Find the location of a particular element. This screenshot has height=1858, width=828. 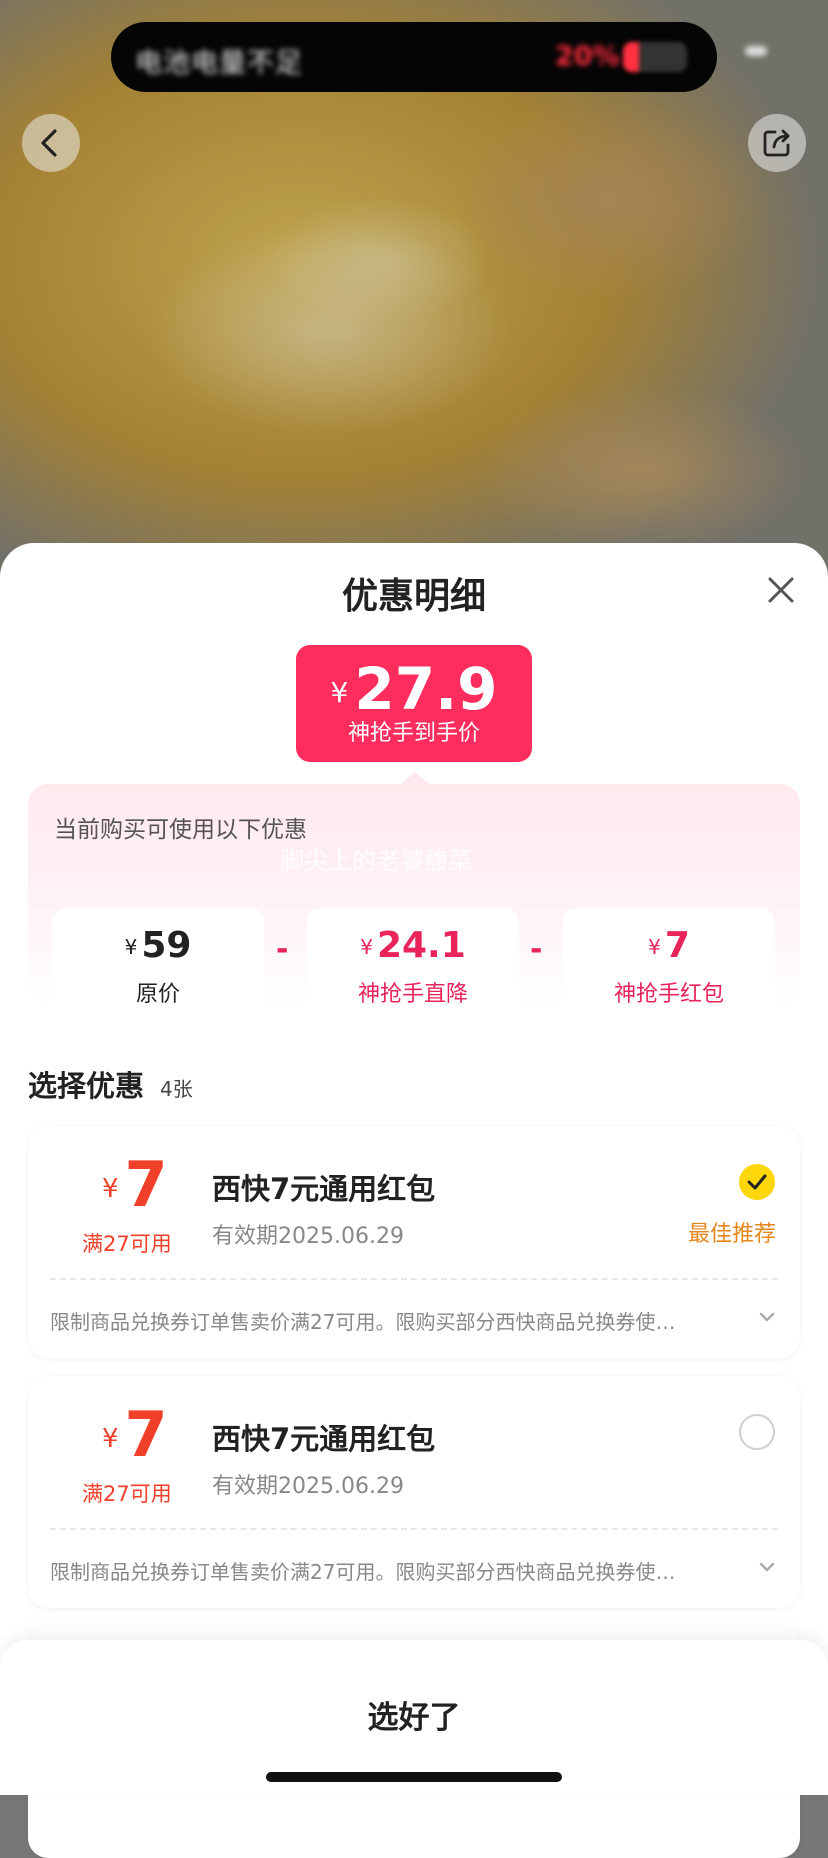

checkmark-icon is located at coordinates (757, 1182).